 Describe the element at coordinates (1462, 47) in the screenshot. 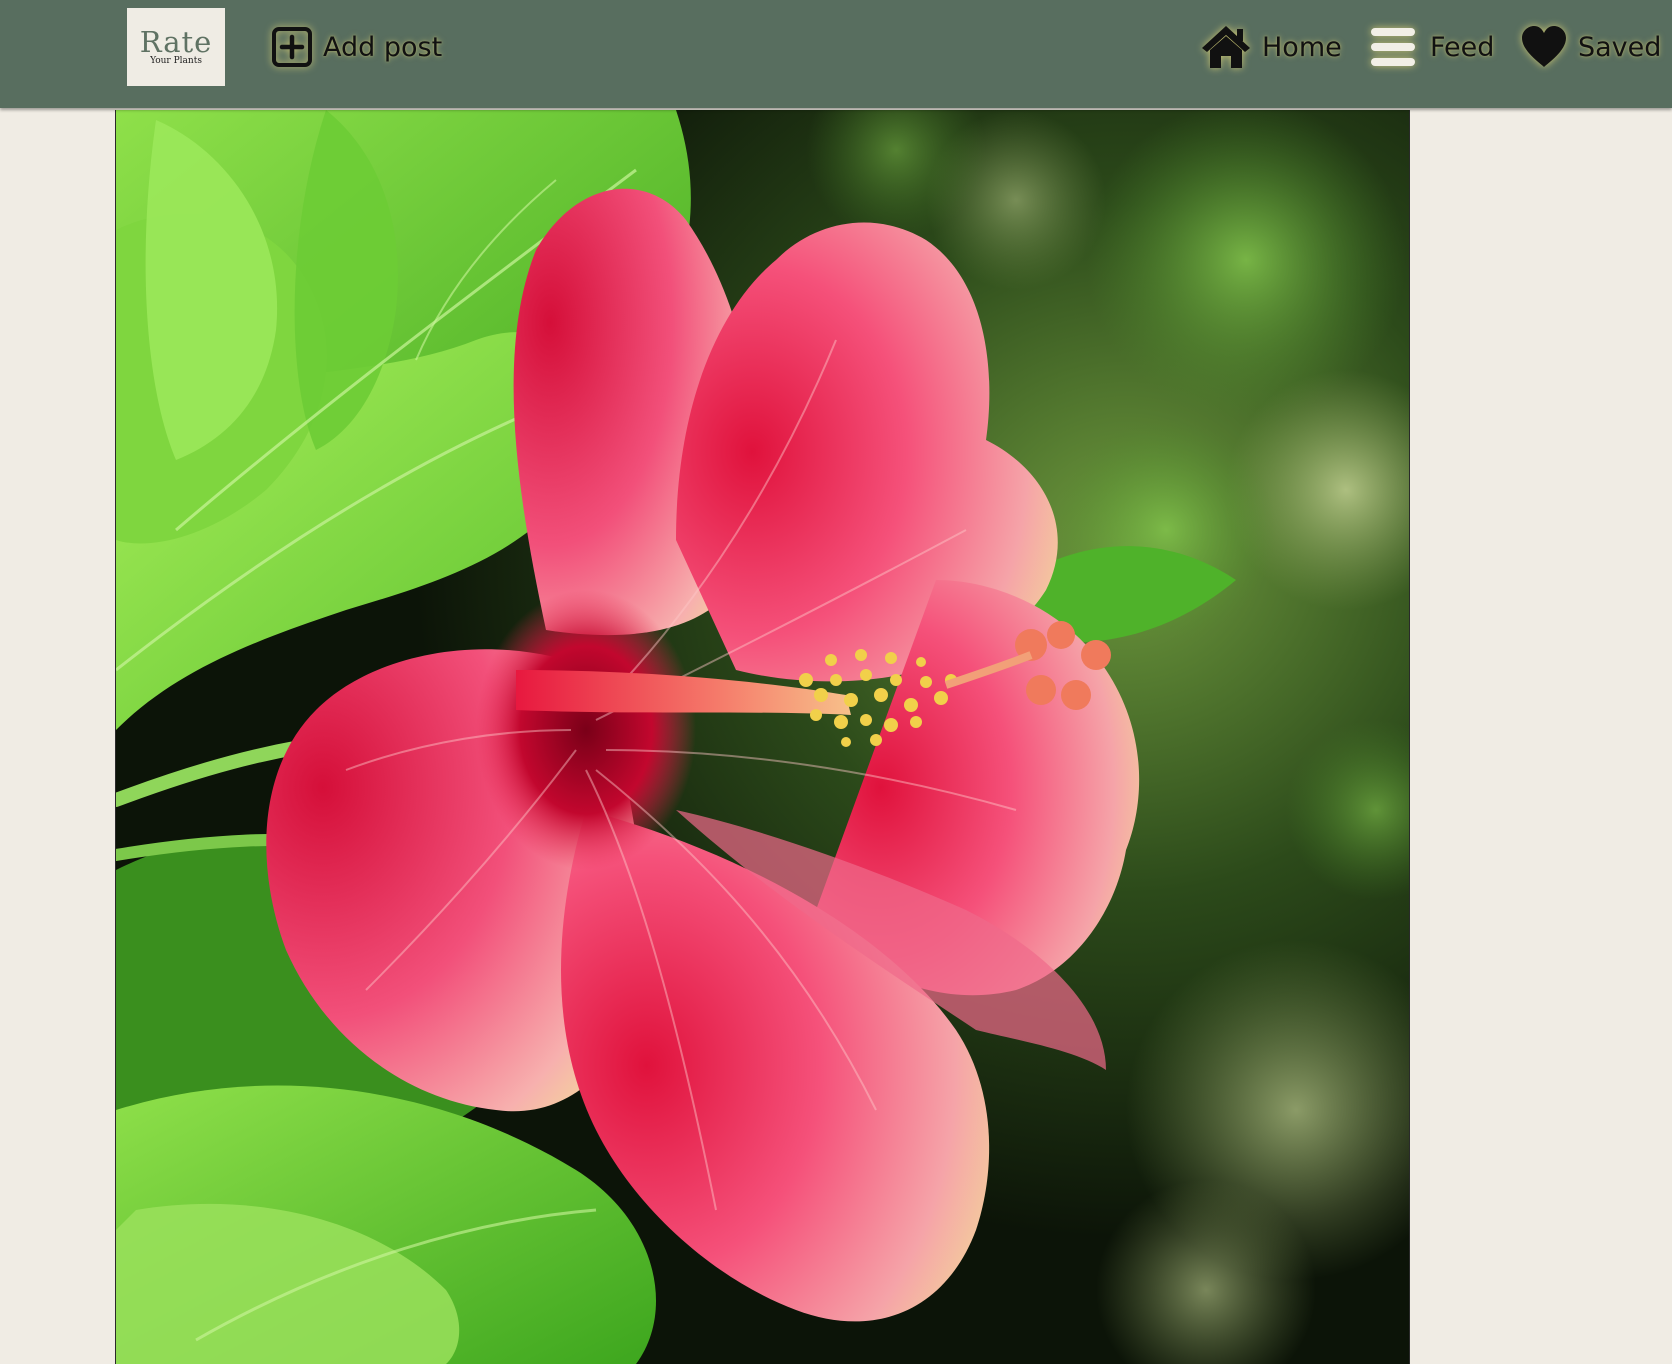

I see `nav-feed-label: Feed` at that location.